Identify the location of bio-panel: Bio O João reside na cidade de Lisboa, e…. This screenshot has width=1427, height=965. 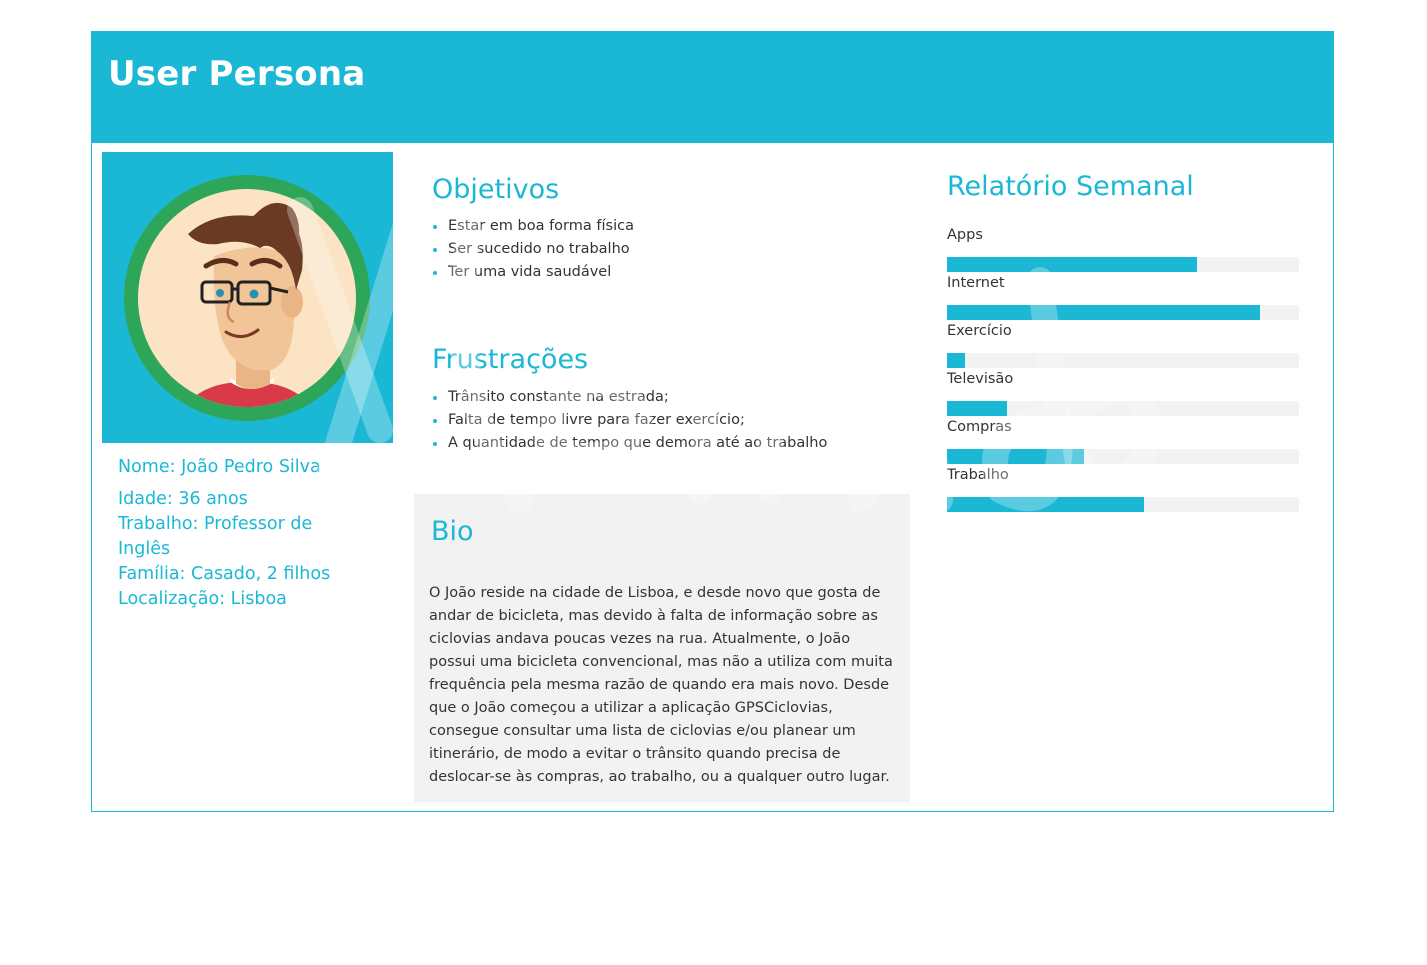
(662, 648).